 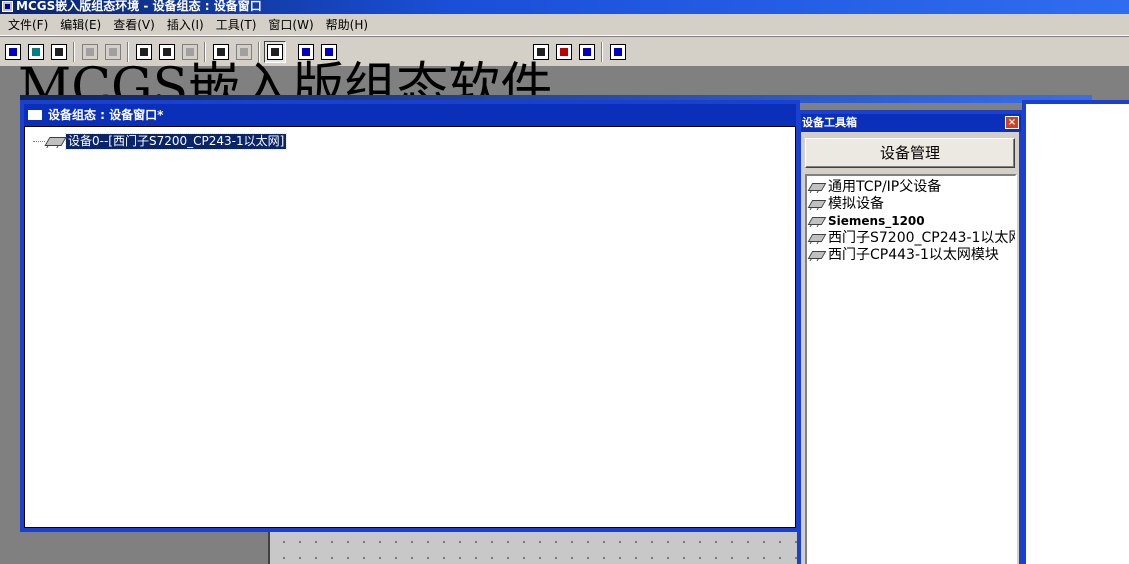 What do you see at coordinates (134, 25) in the screenshot?
I see `menu-view: 查看(V)` at bounding box center [134, 25].